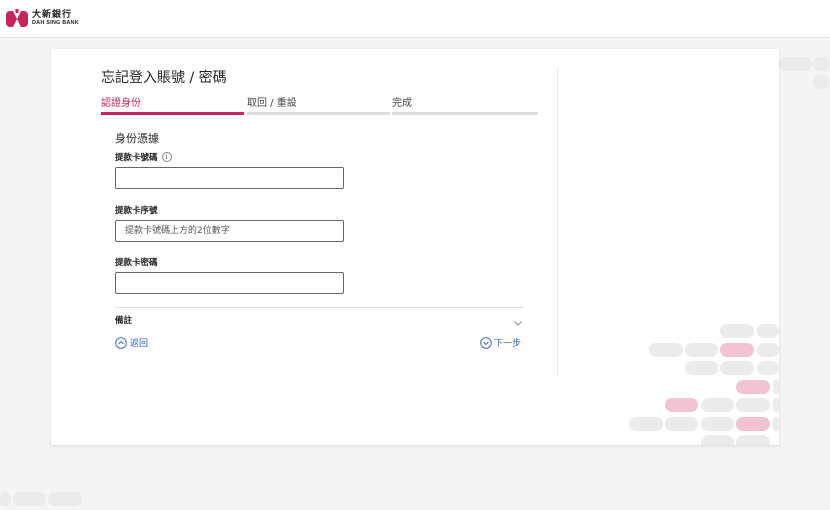  What do you see at coordinates (557, 222) in the screenshot?
I see `column-divider` at bounding box center [557, 222].